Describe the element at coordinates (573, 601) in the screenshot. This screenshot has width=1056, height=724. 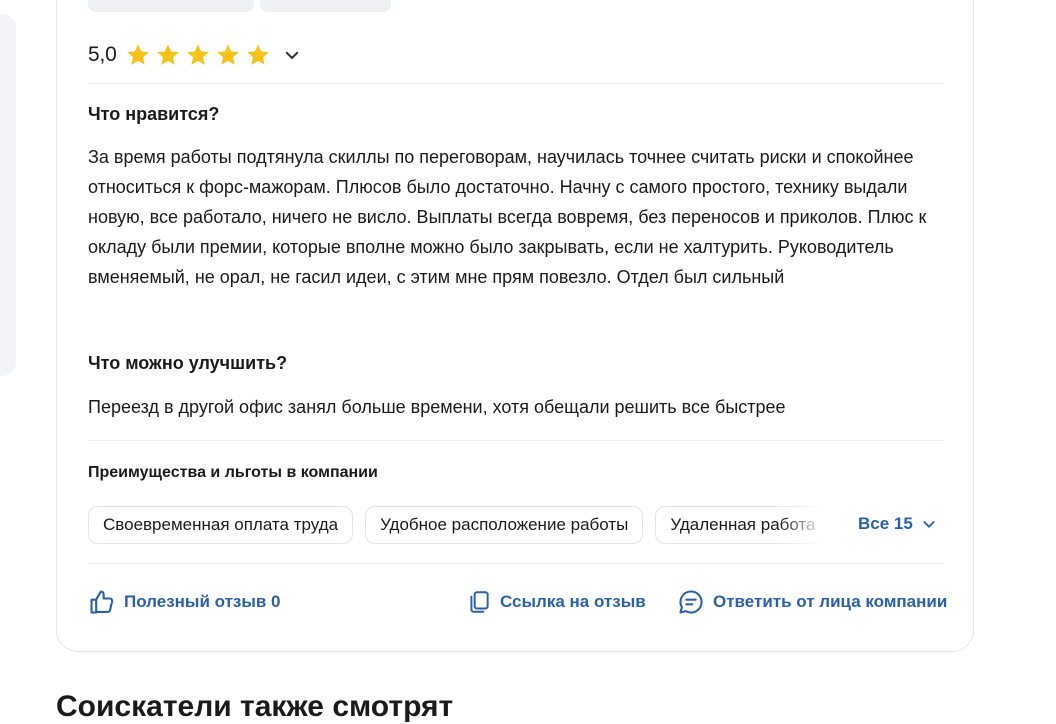
I see `copy-link-label: Ссылка на отзыв` at that location.